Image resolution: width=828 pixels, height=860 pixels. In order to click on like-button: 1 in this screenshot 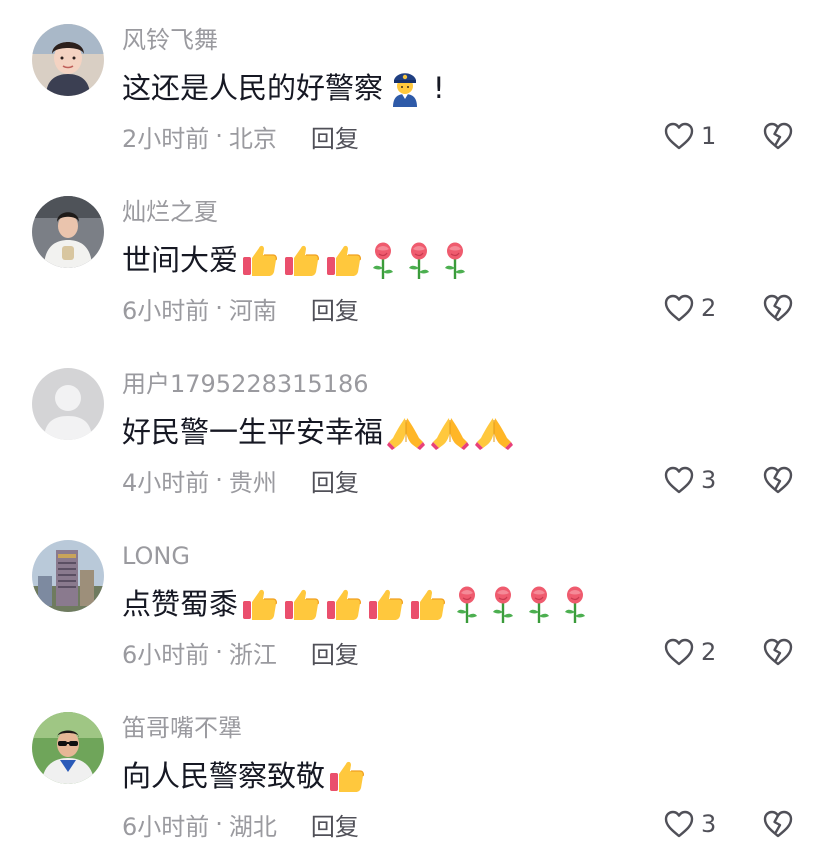, I will do `click(689, 136)`.